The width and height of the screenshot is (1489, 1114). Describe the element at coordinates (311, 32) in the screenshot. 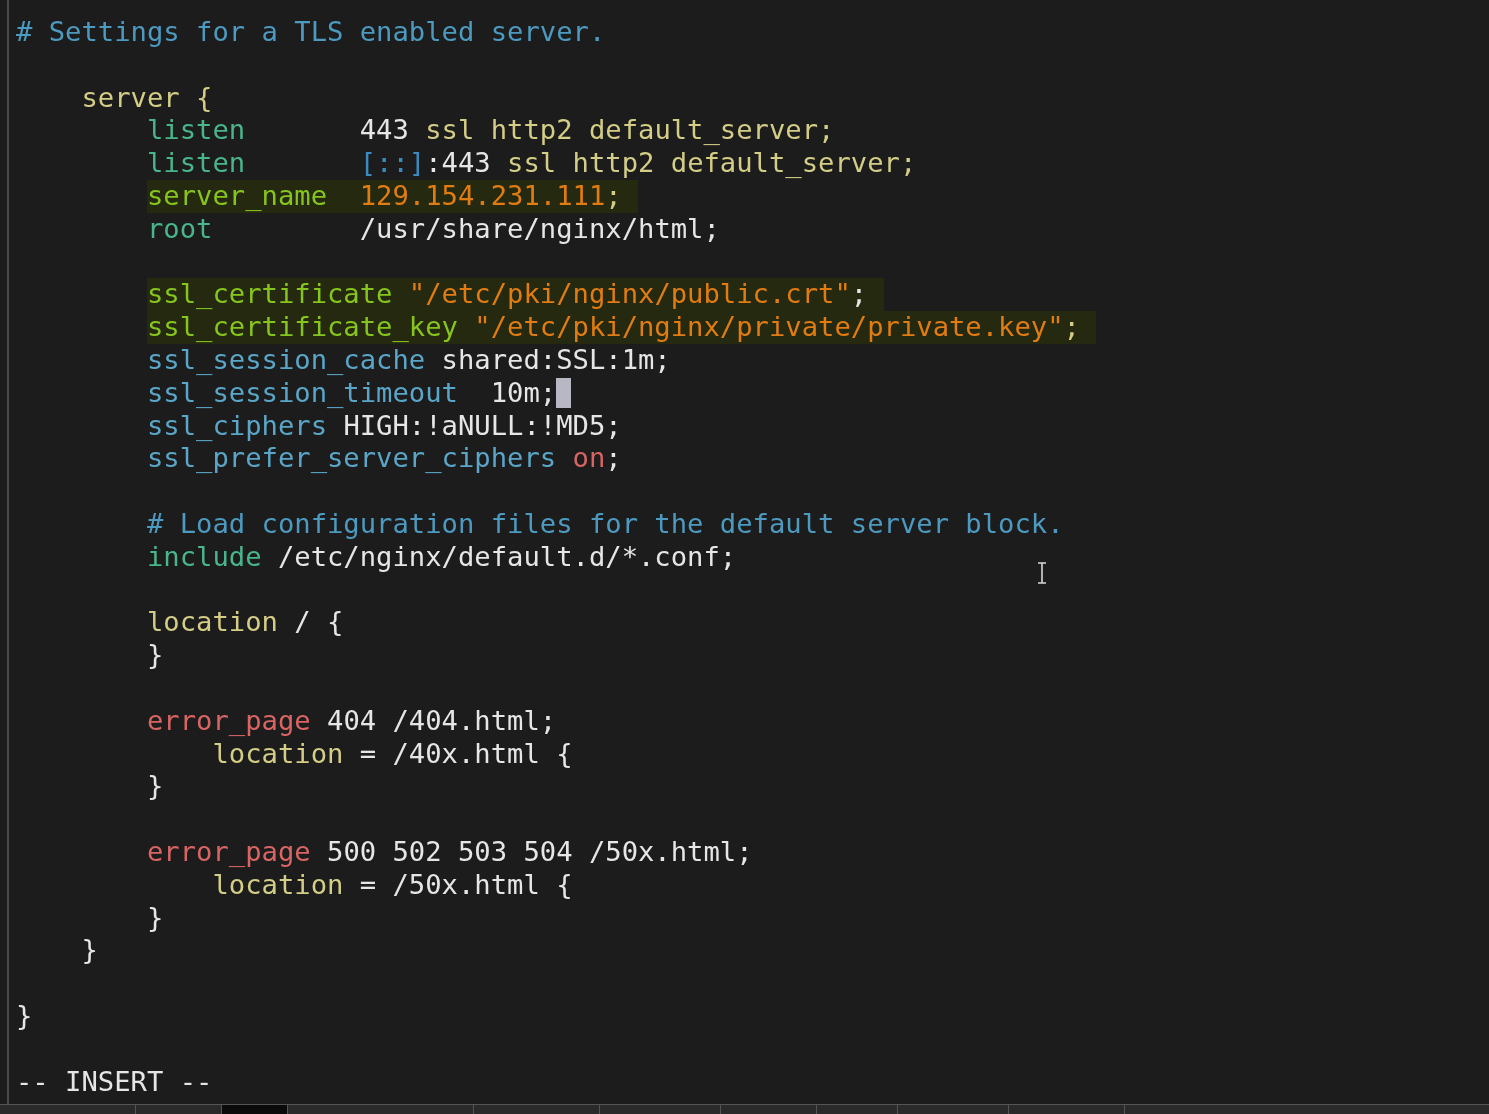

I see `code-line: # Settings for a TLS enabled server.` at that location.